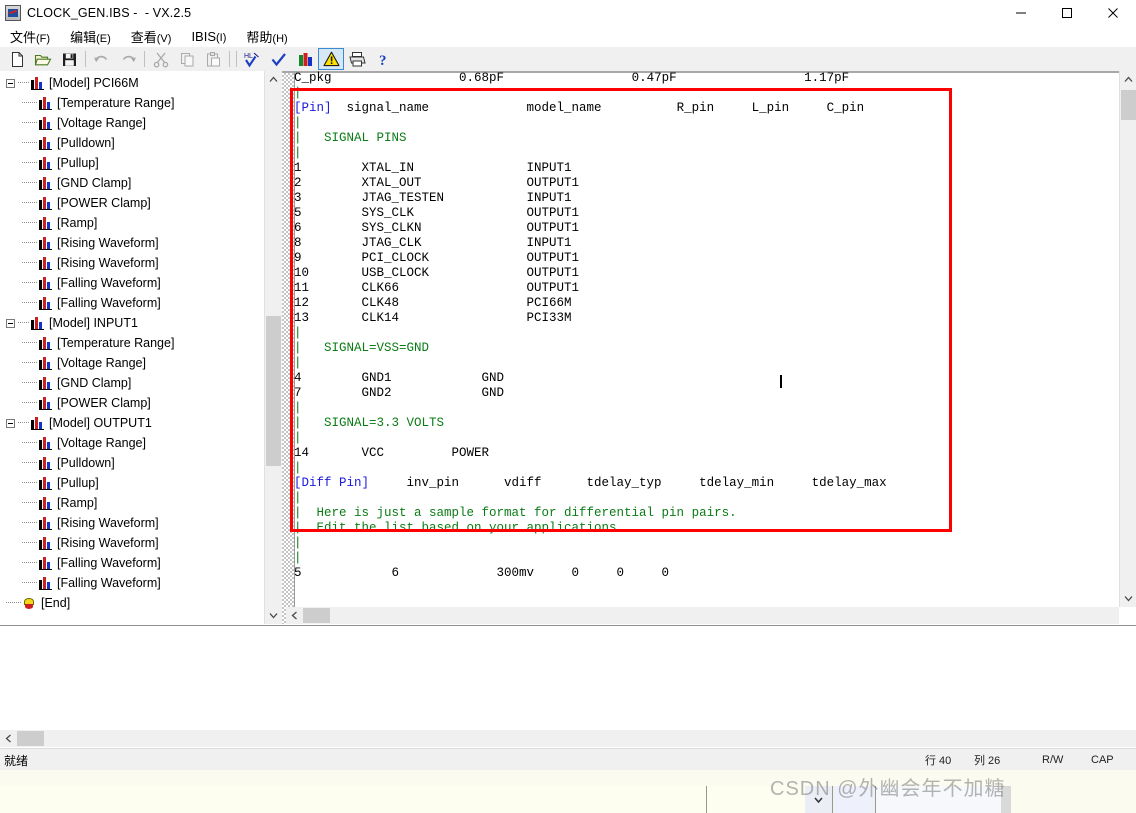 Image resolution: width=1136 pixels, height=813 pixels. I want to click on highlight-check-icon: HL, so click(253, 59).